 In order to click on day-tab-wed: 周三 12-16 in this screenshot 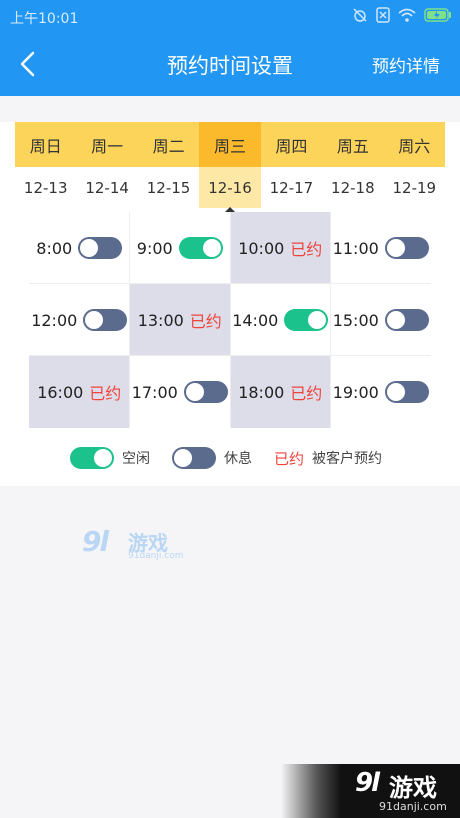, I will do `click(230, 168)`.